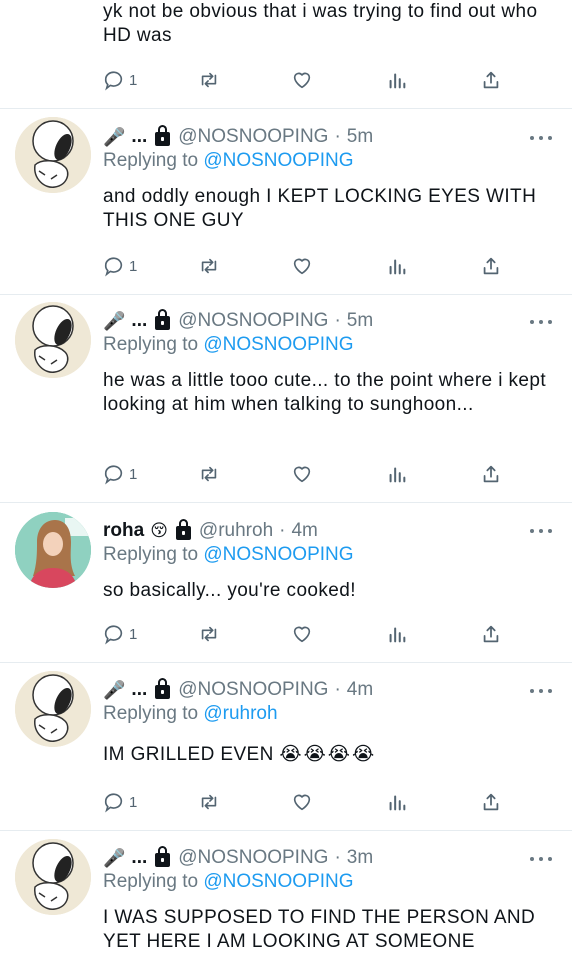  What do you see at coordinates (328, 755) in the screenshot?
I see `tweet-text: IM GRILLED EVEN 😭😭😭😭` at bounding box center [328, 755].